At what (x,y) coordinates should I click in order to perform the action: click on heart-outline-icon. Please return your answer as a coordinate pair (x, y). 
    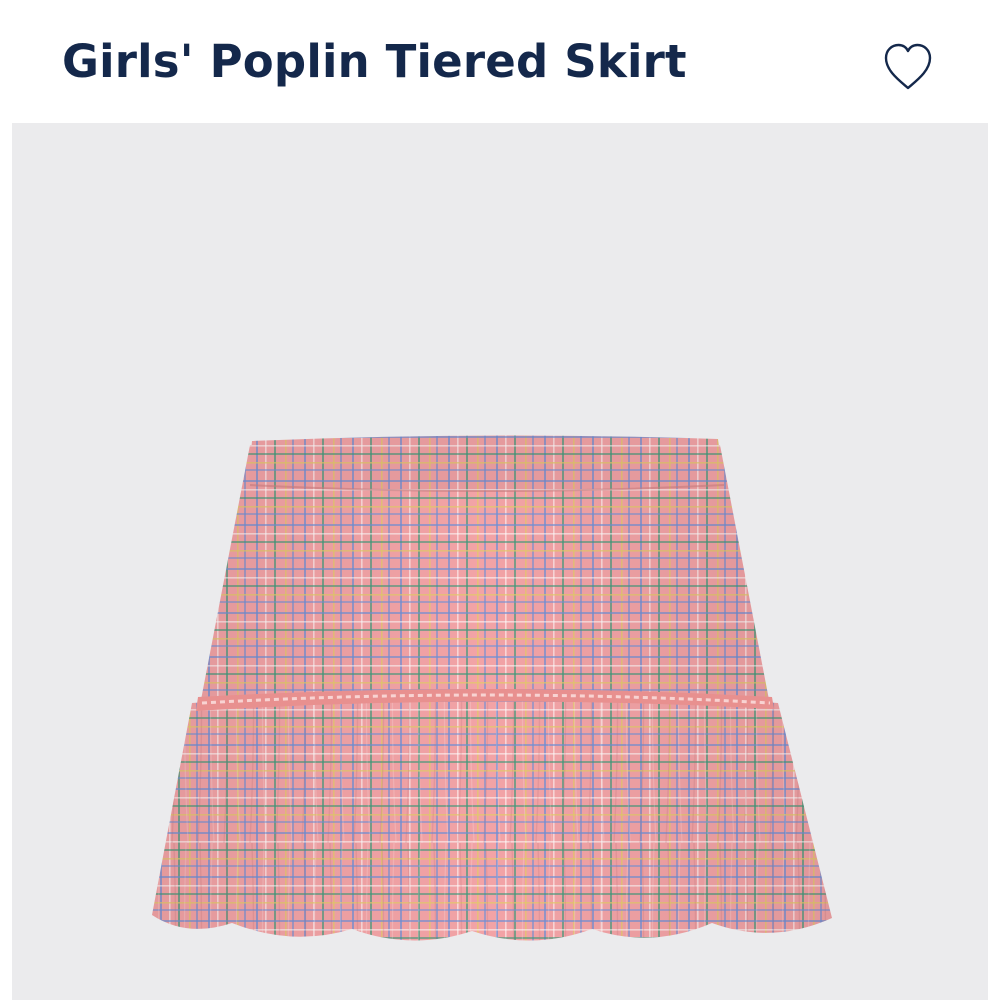
    Looking at the image, I should click on (908, 66).